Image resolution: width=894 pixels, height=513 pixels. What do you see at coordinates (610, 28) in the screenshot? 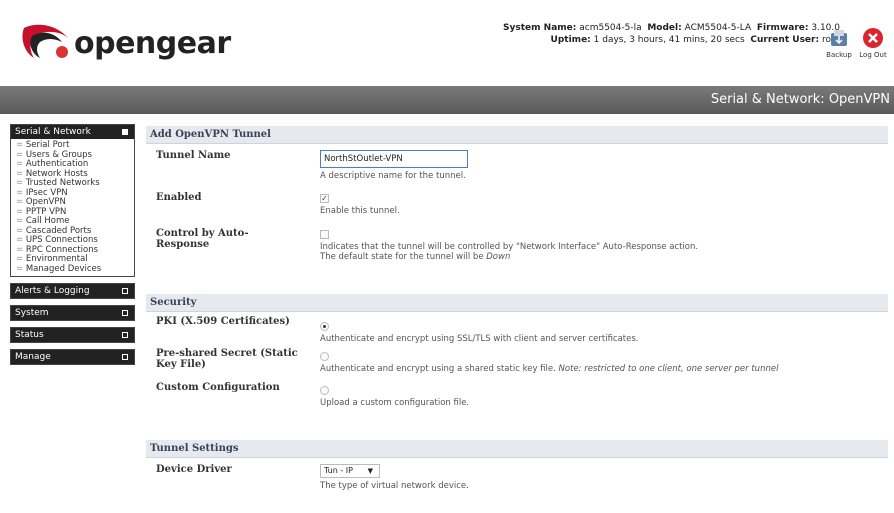
I see `system-name-value: acm5504-5-la` at bounding box center [610, 28].